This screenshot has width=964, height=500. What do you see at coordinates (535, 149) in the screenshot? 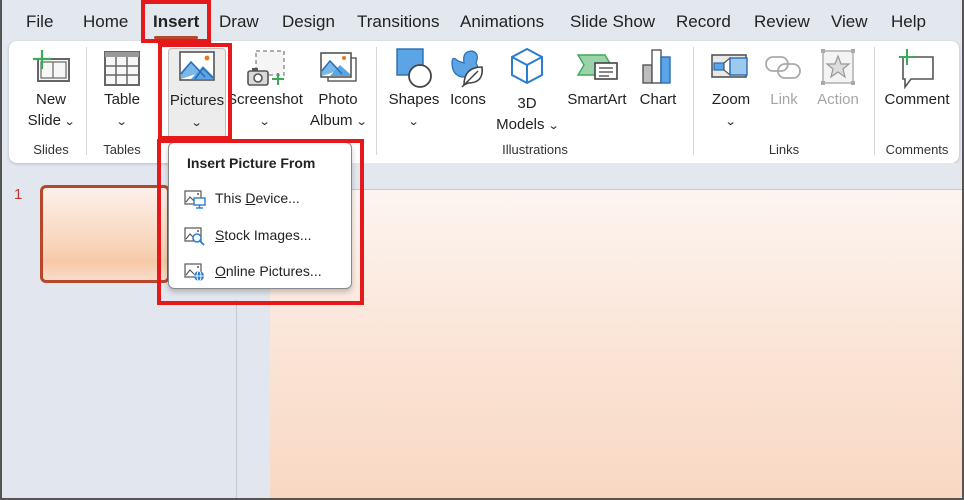
I see `group-label-illustrations: Illustrations` at bounding box center [535, 149].